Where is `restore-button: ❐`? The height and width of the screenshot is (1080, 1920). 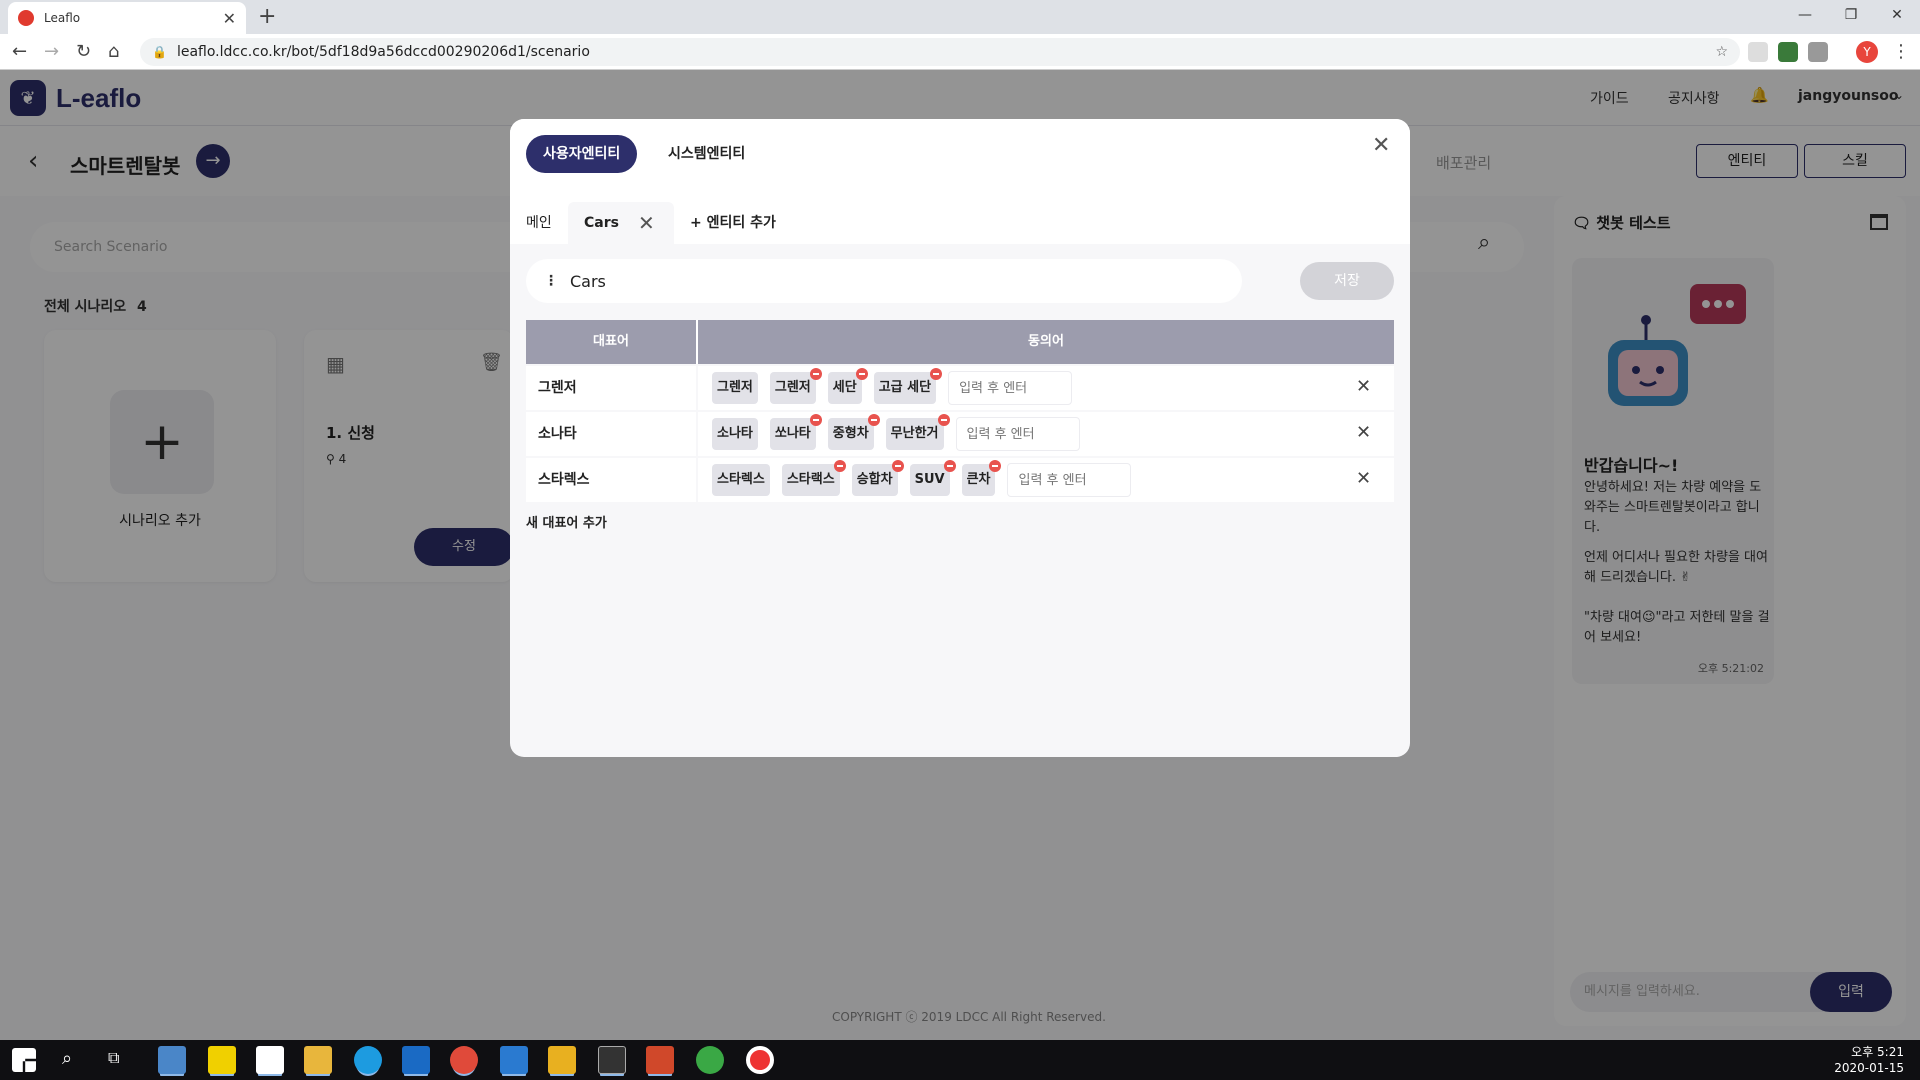
restore-button: ❐ is located at coordinates (1851, 15).